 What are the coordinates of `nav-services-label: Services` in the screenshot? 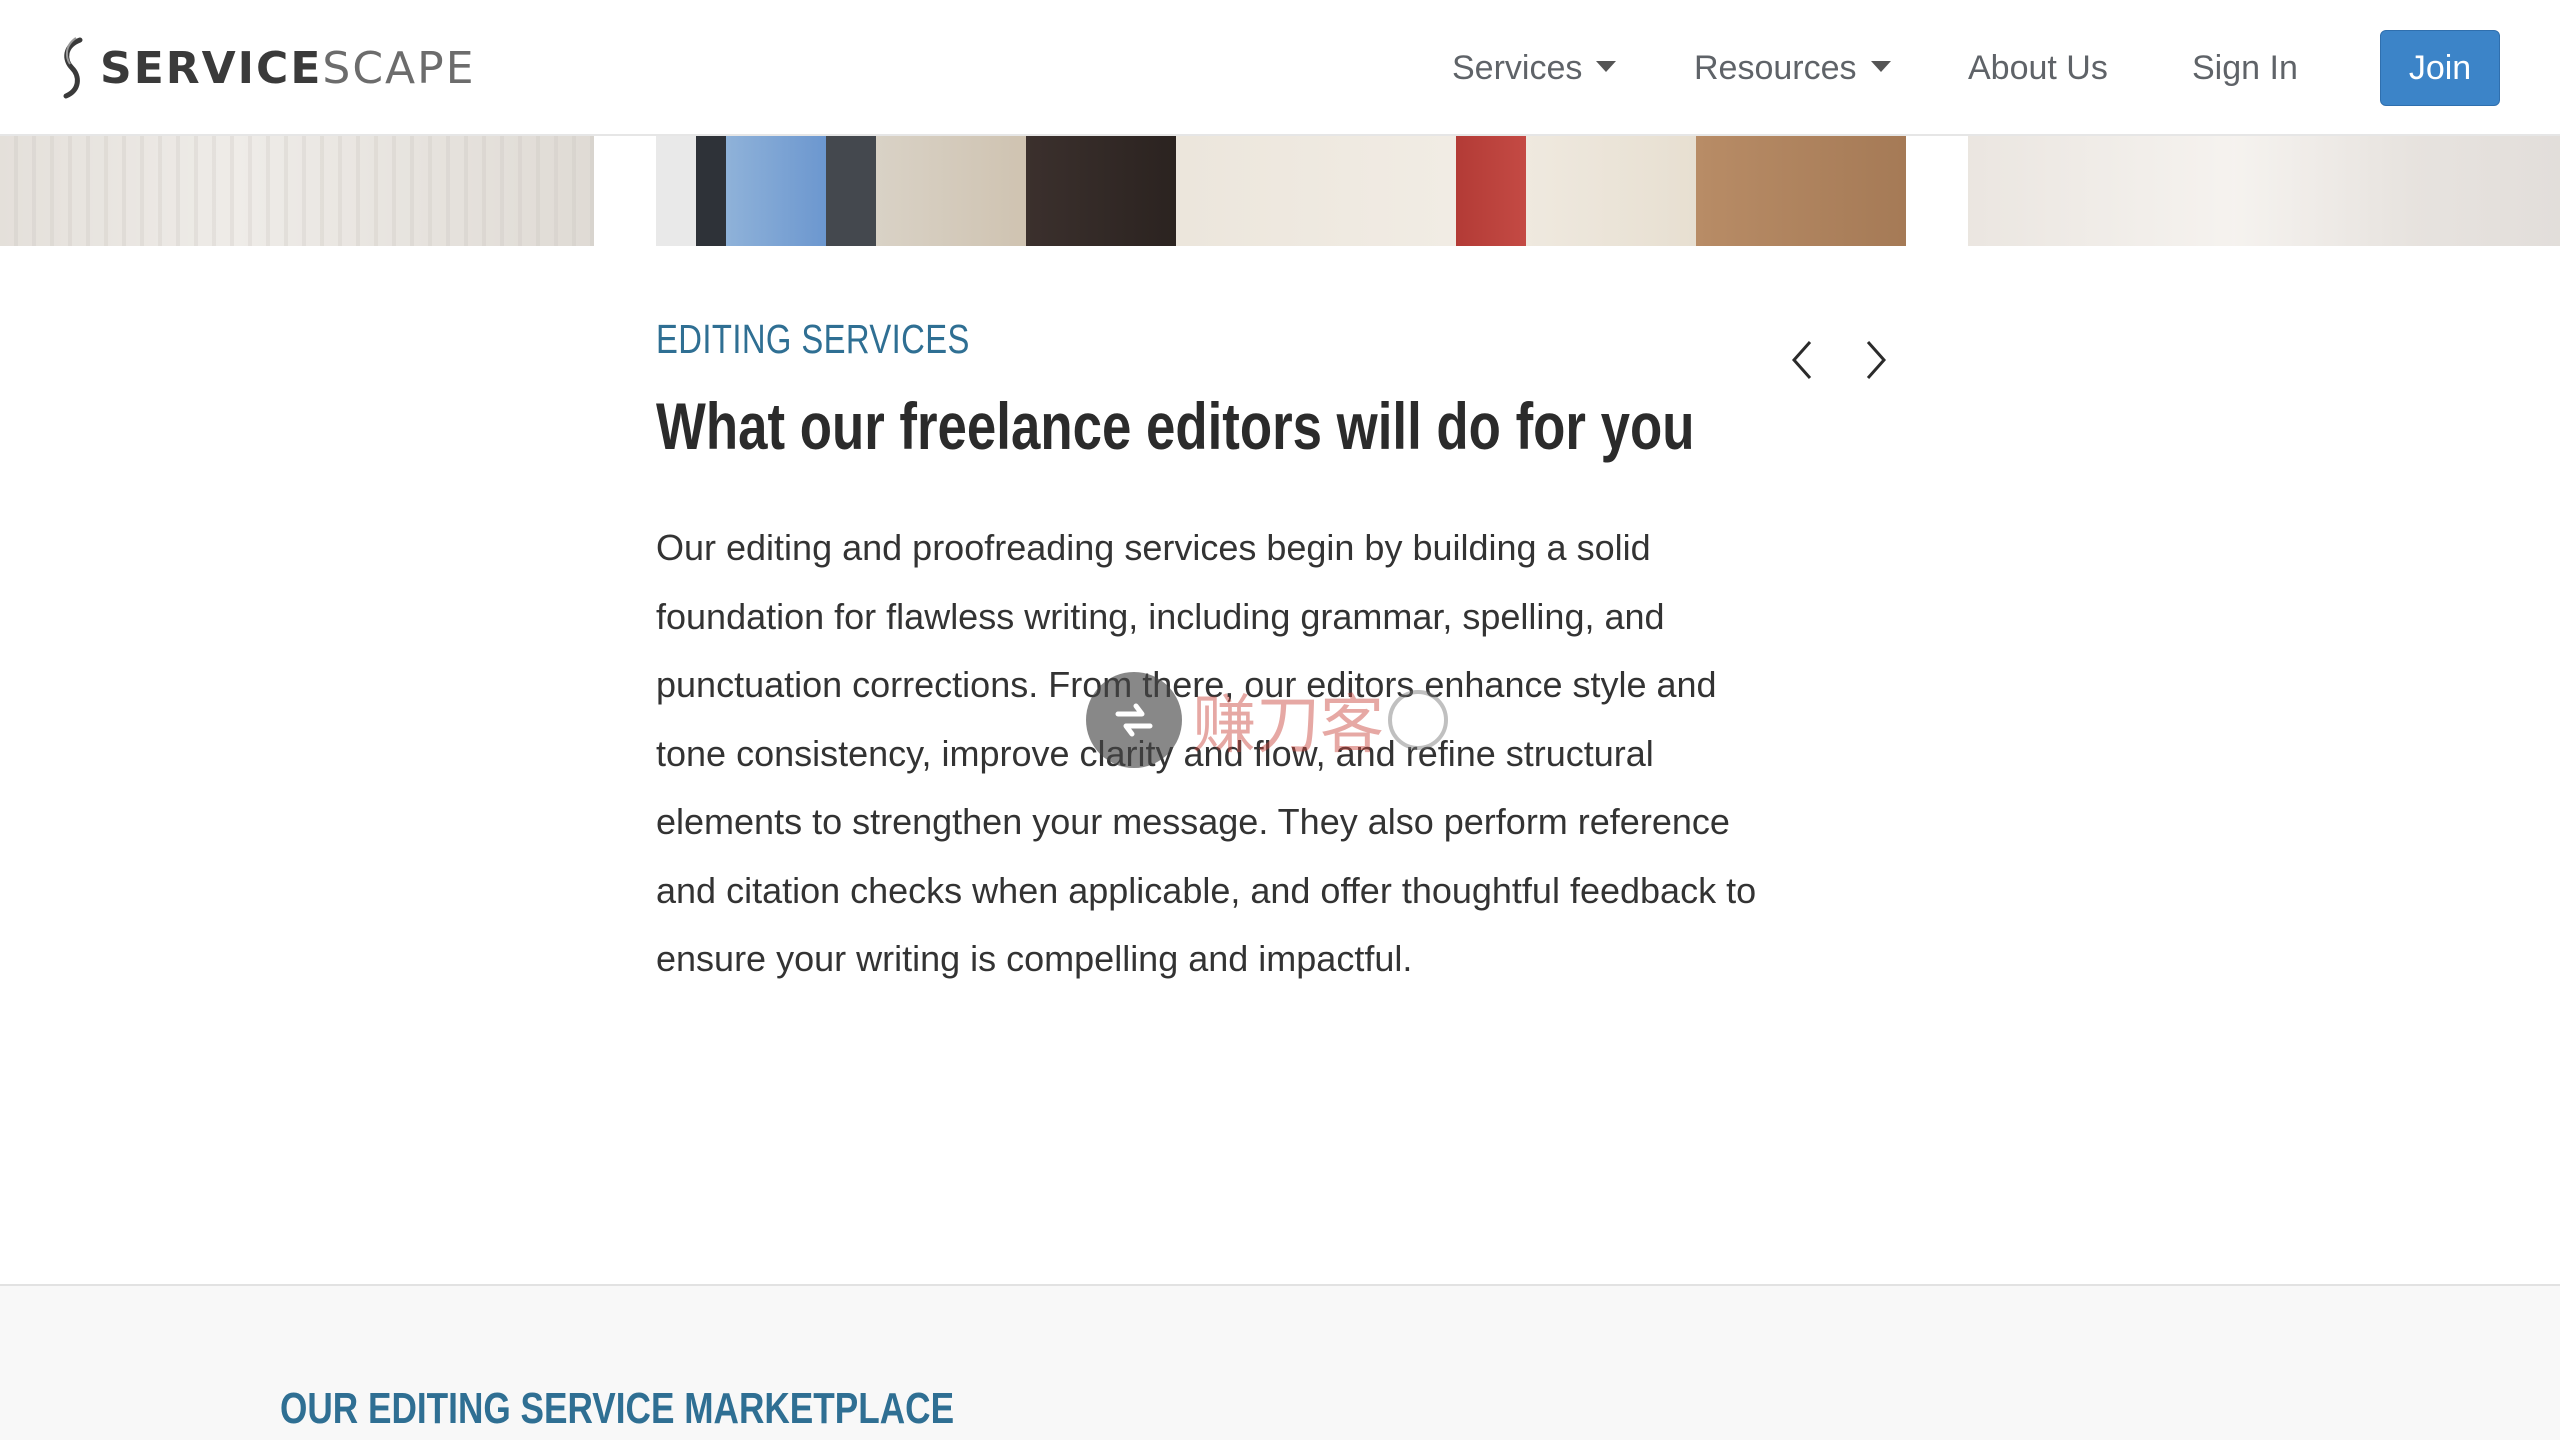 It's located at (1517, 67).